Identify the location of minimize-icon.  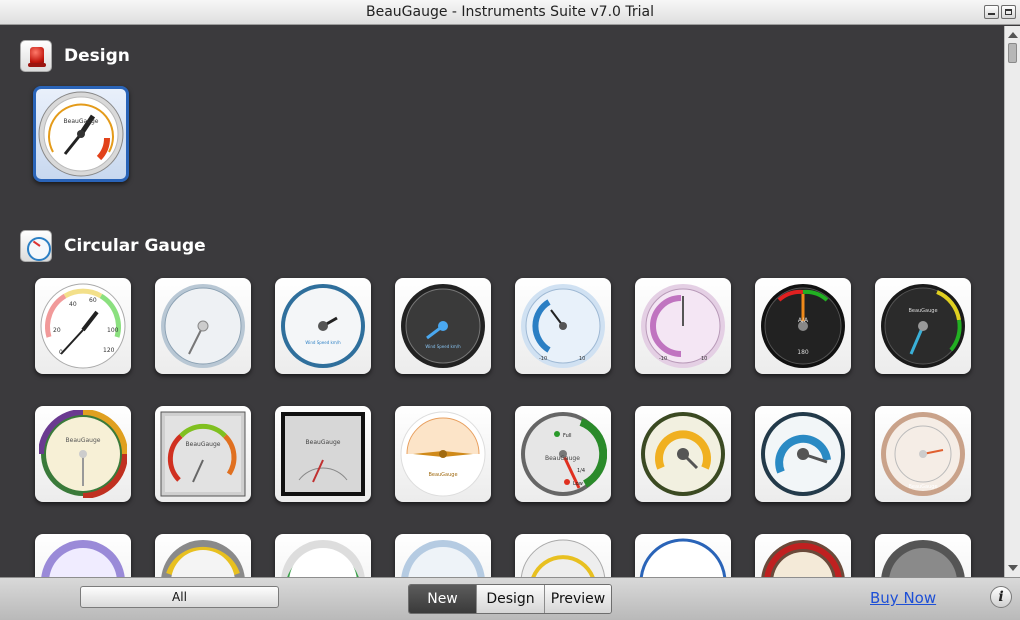
(991, 12).